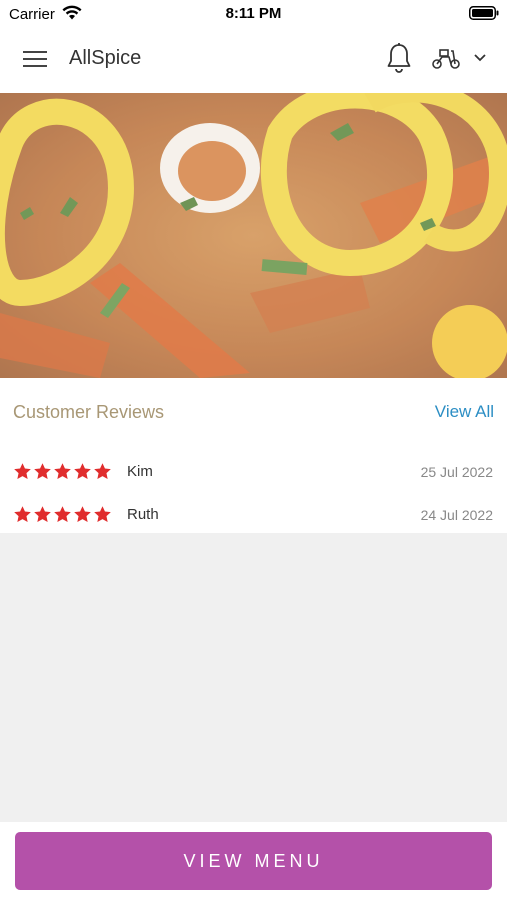  I want to click on review-row: Ruth 24 Jul 2022, so click(253, 520).